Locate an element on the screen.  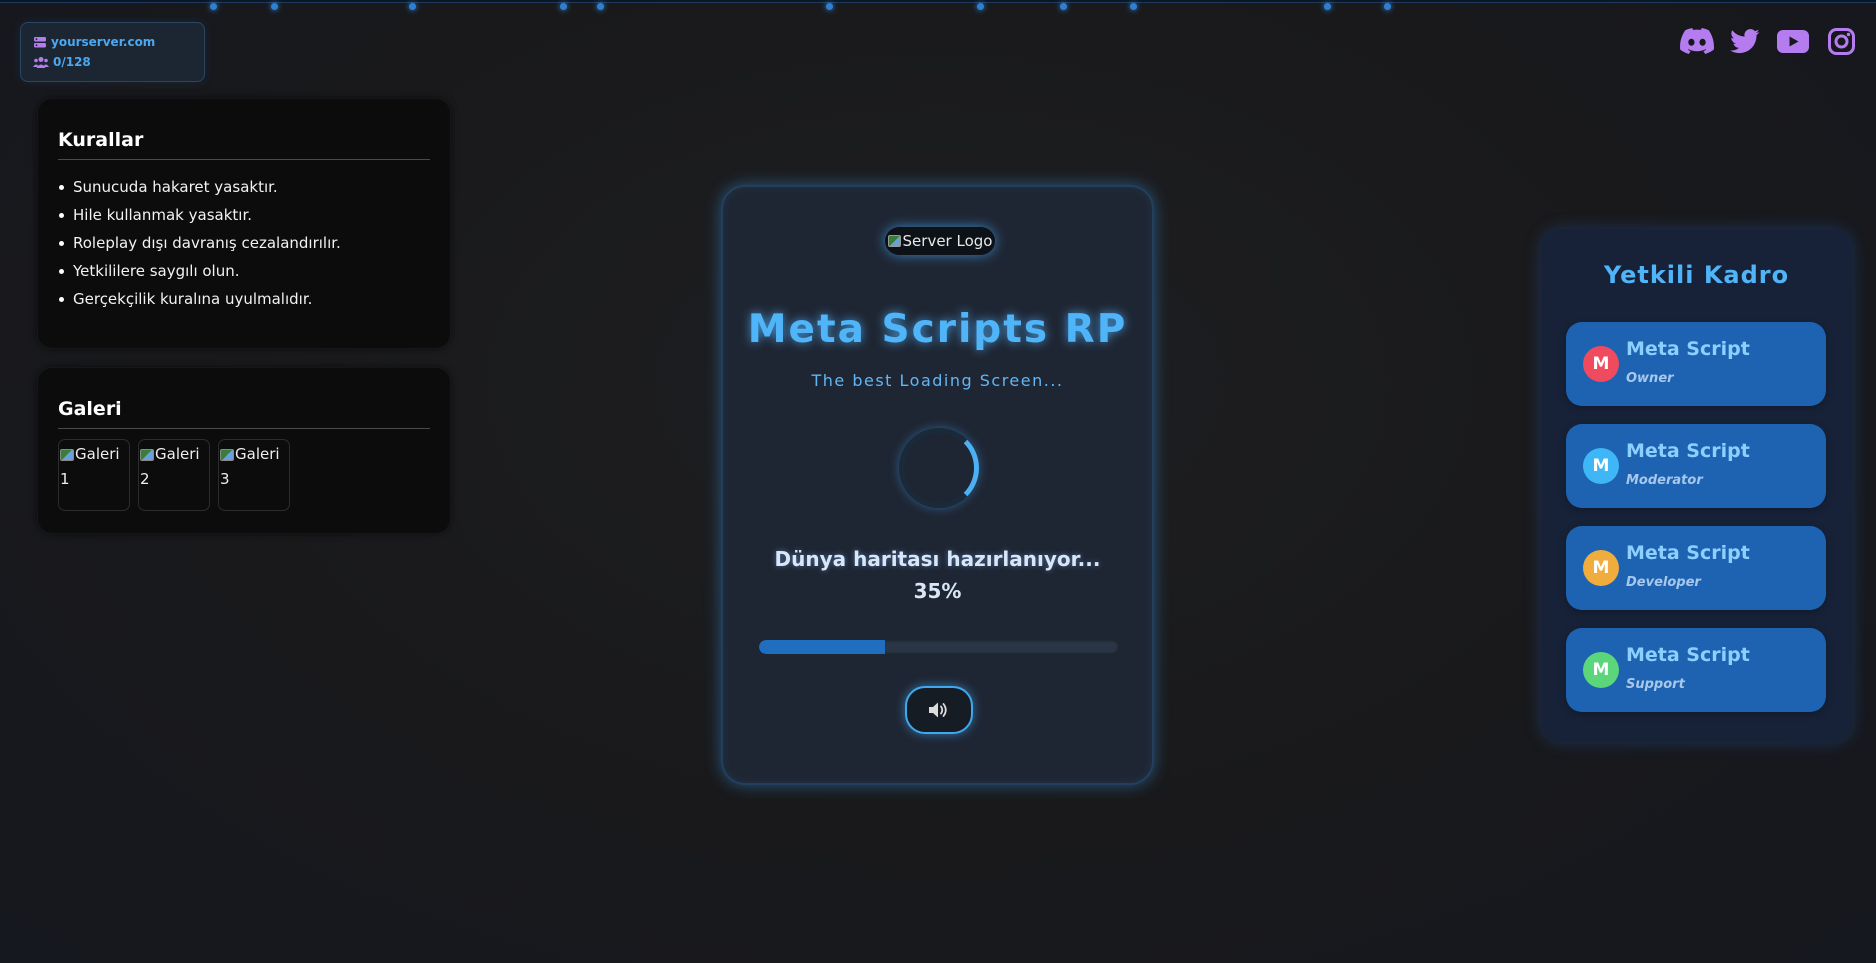
rule-item: Roleplay dışı davranış cezalandırılır. is located at coordinates (244, 246).